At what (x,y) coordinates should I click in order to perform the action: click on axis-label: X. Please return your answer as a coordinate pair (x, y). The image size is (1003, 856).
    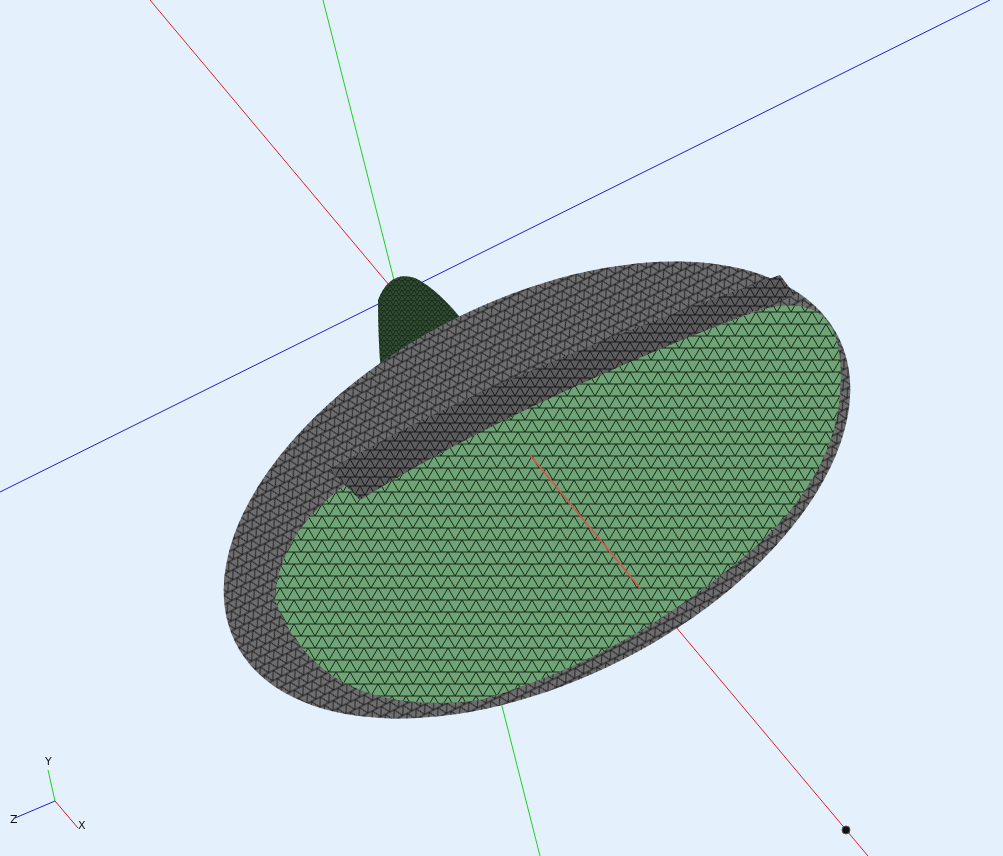
    Looking at the image, I should click on (82, 825).